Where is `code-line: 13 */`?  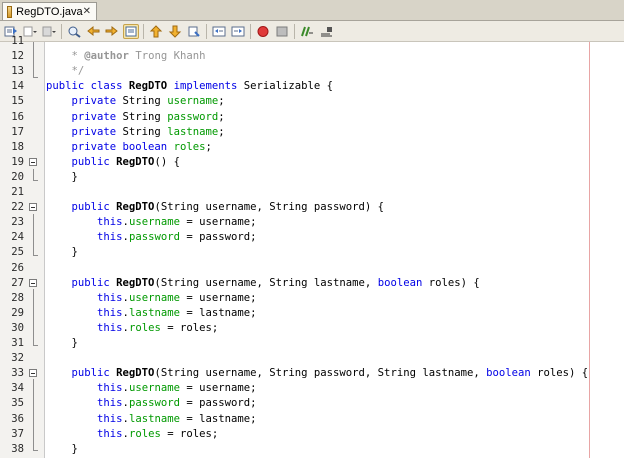 code-line: 13 */ is located at coordinates (312, 71).